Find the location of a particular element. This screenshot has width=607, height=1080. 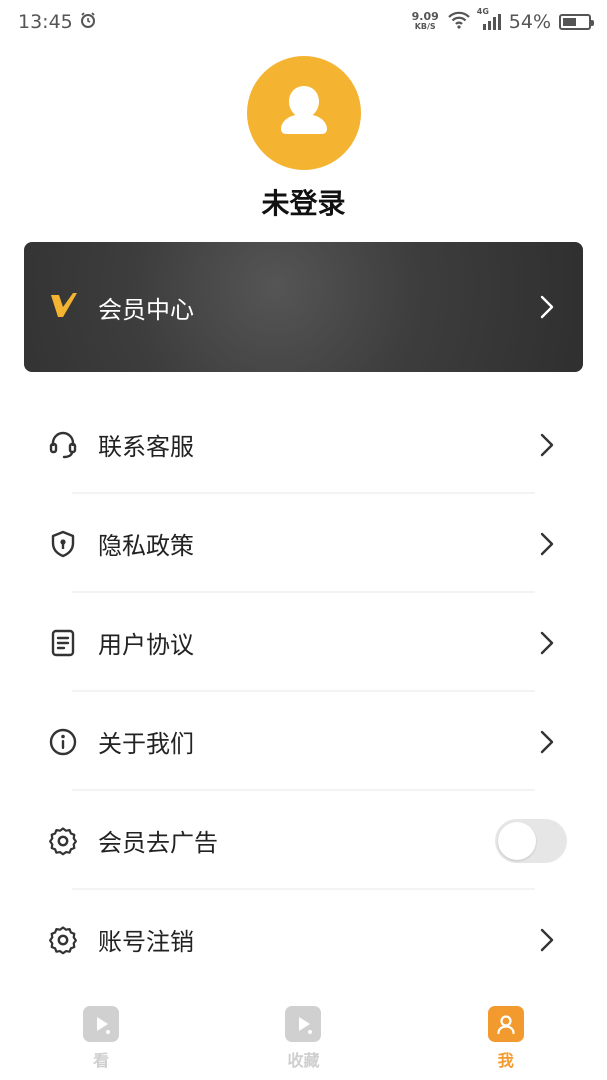

status-bar: 13:45 9.09 KB/S 4G 54% is located at coordinates (303, 22).